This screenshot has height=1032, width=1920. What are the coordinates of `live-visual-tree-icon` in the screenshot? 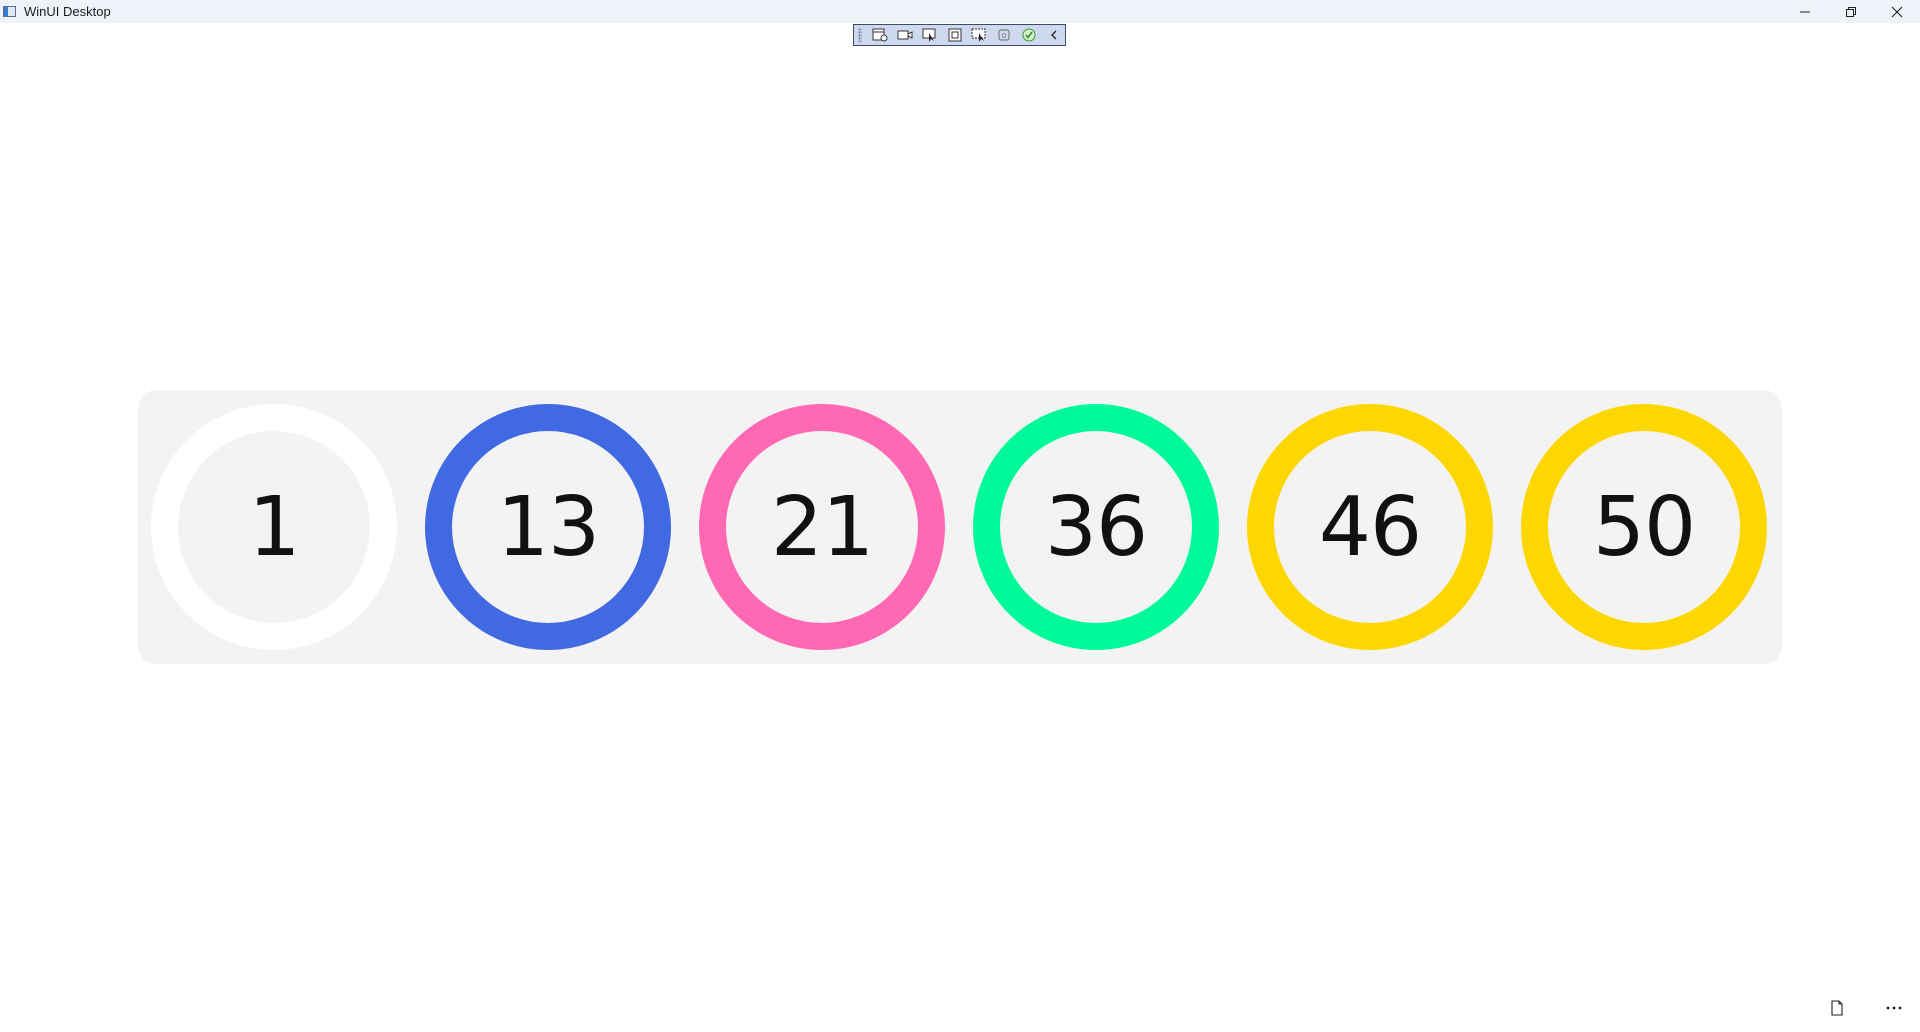 It's located at (880, 35).